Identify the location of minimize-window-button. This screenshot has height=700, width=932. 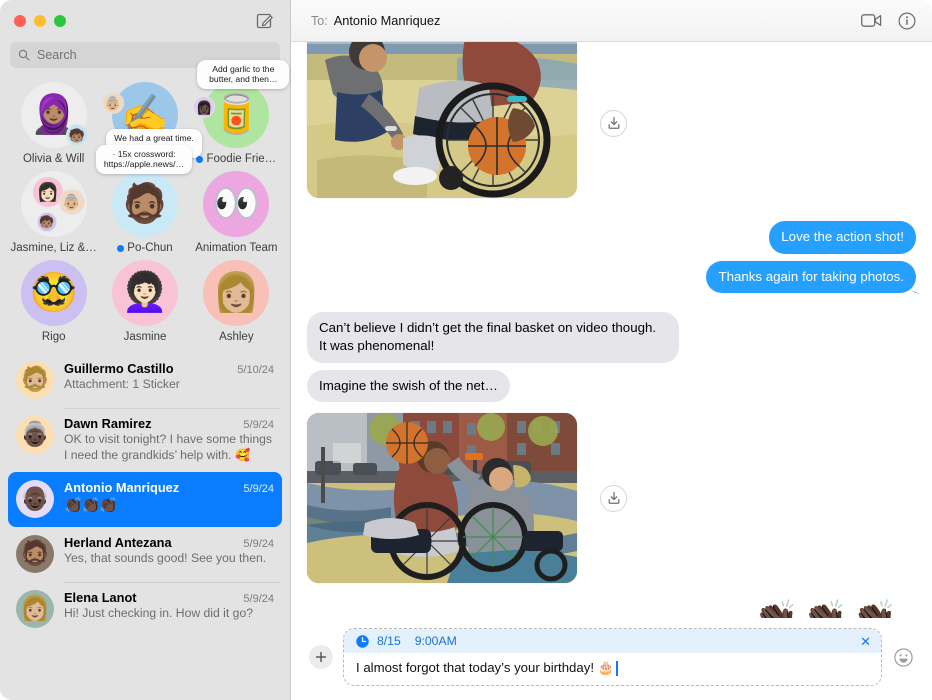
(40, 21).